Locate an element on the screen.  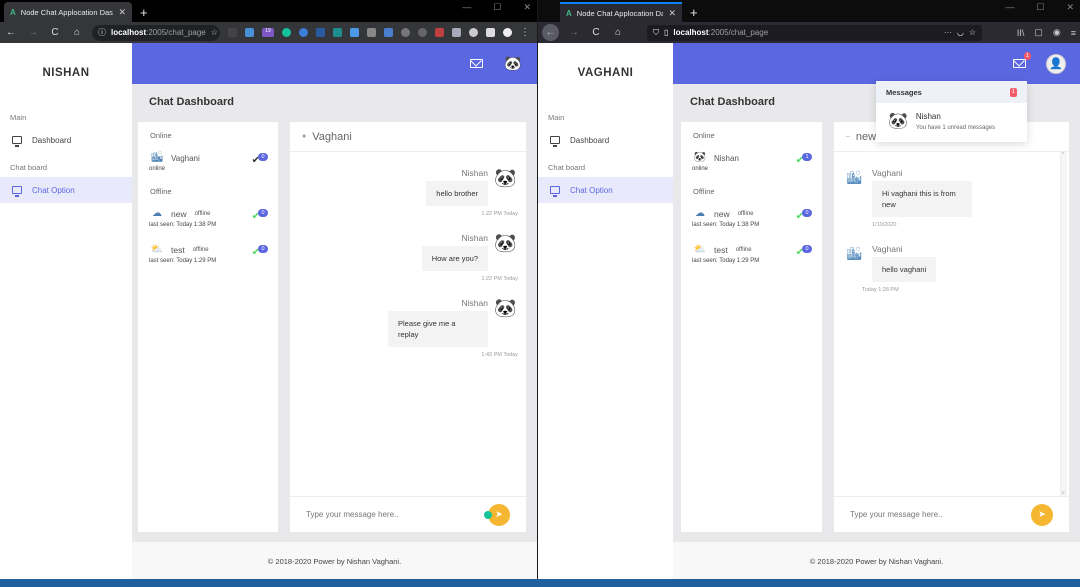
grammarly-icon is located at coordinates (488, 514).